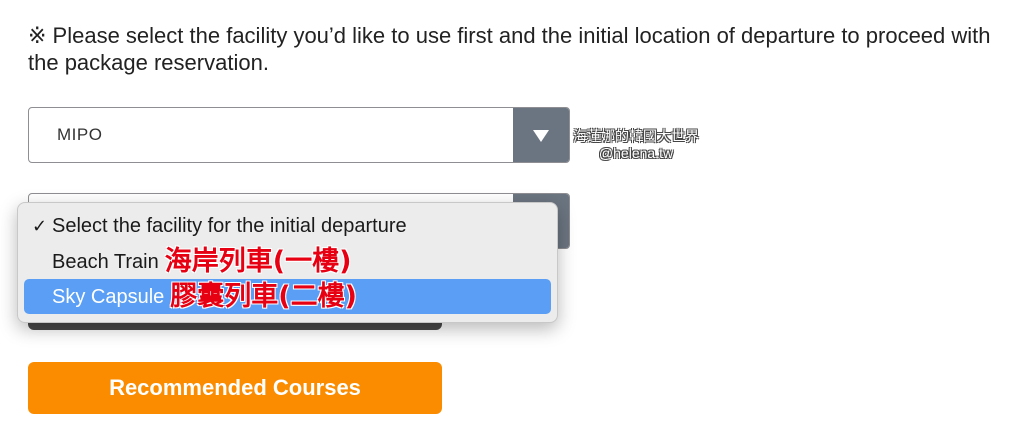  I want to click on watermark-handle: @helena.tw, so click(636, 153).